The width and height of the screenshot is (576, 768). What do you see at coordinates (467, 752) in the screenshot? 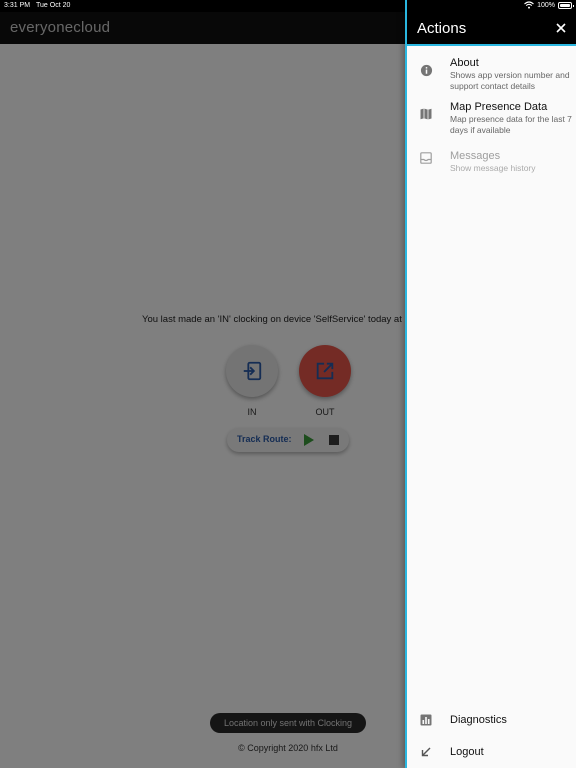
I see `menu-item-label: Logout` at bounding box center [467, 752].